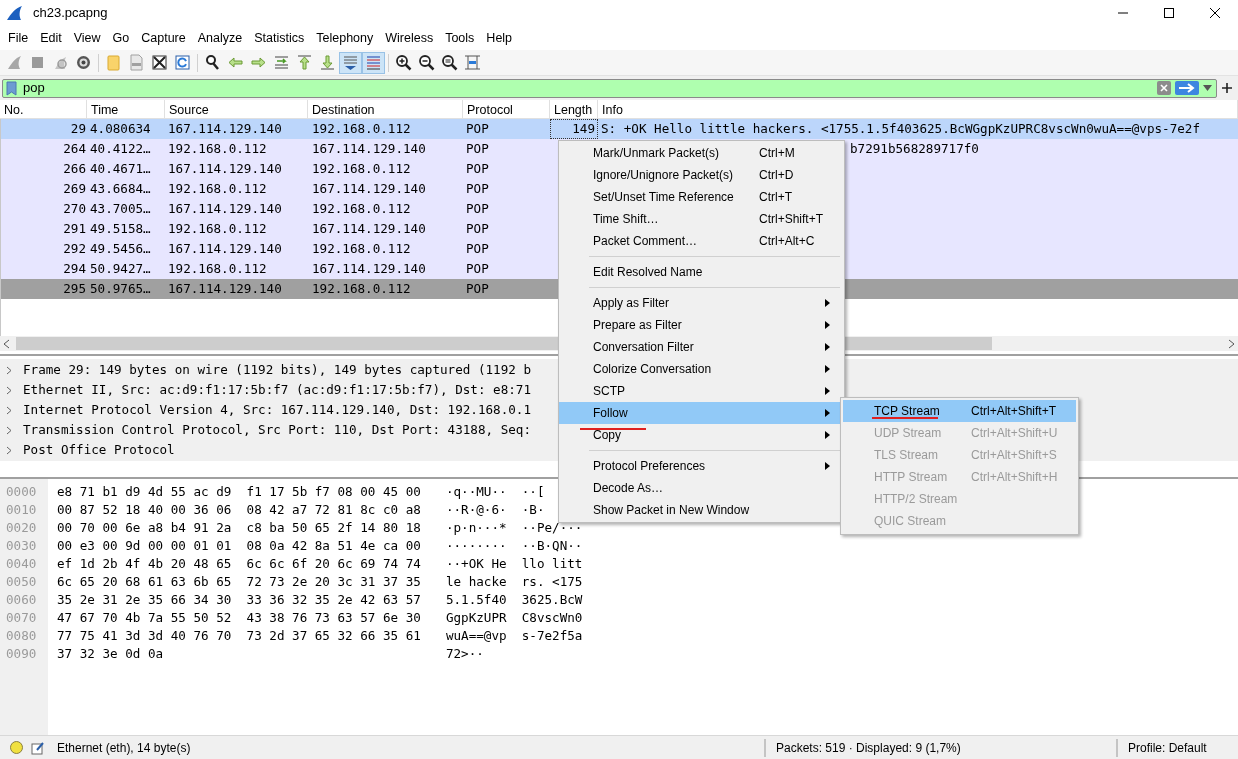  What do you see at coordinates (74, 248) in the screenshot?
I see `table-cell-text: 292` at bounding box center [74, 248].